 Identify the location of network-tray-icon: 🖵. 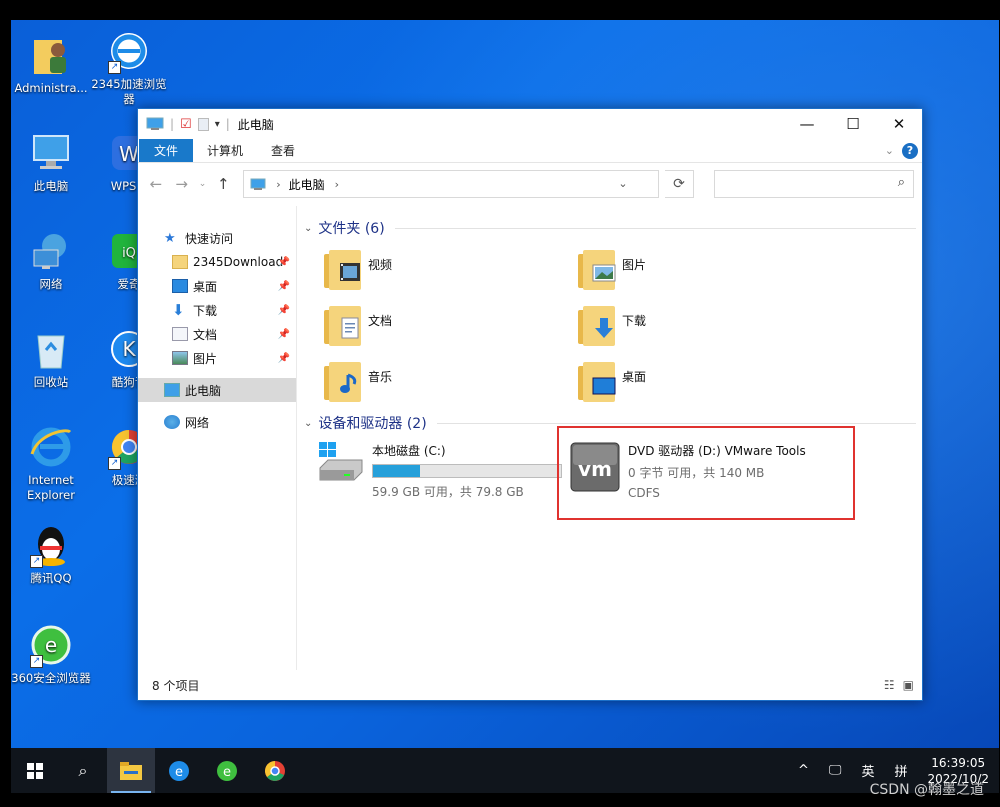
(835, 770).